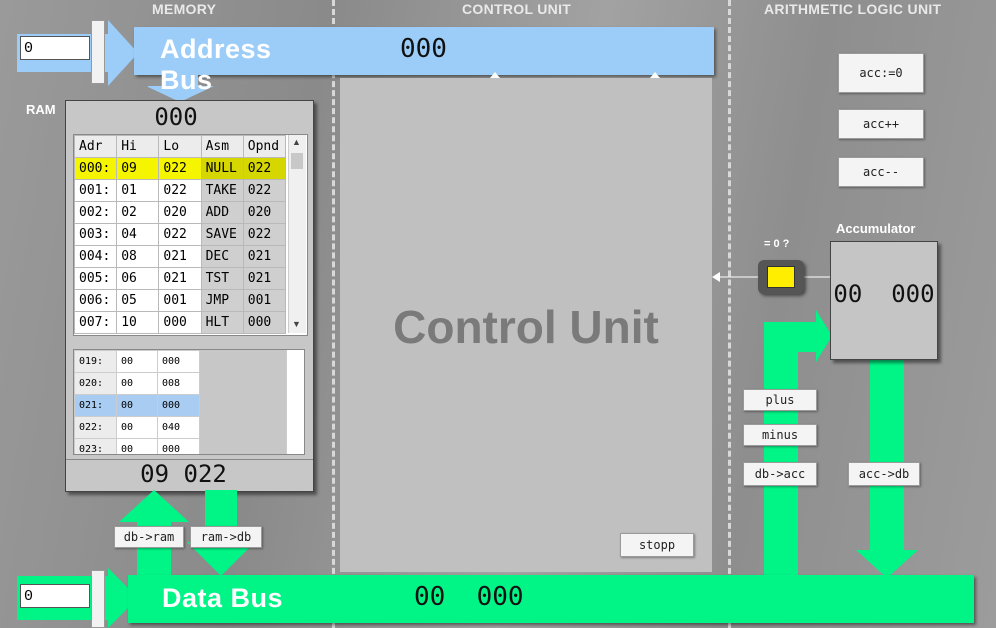 The height and width of the screenshot is (628, 996). What do you see at coordinates (95, 383) in the screenshot?
I see `ram-data-adr: 020:` at bounding box center [95, 383].